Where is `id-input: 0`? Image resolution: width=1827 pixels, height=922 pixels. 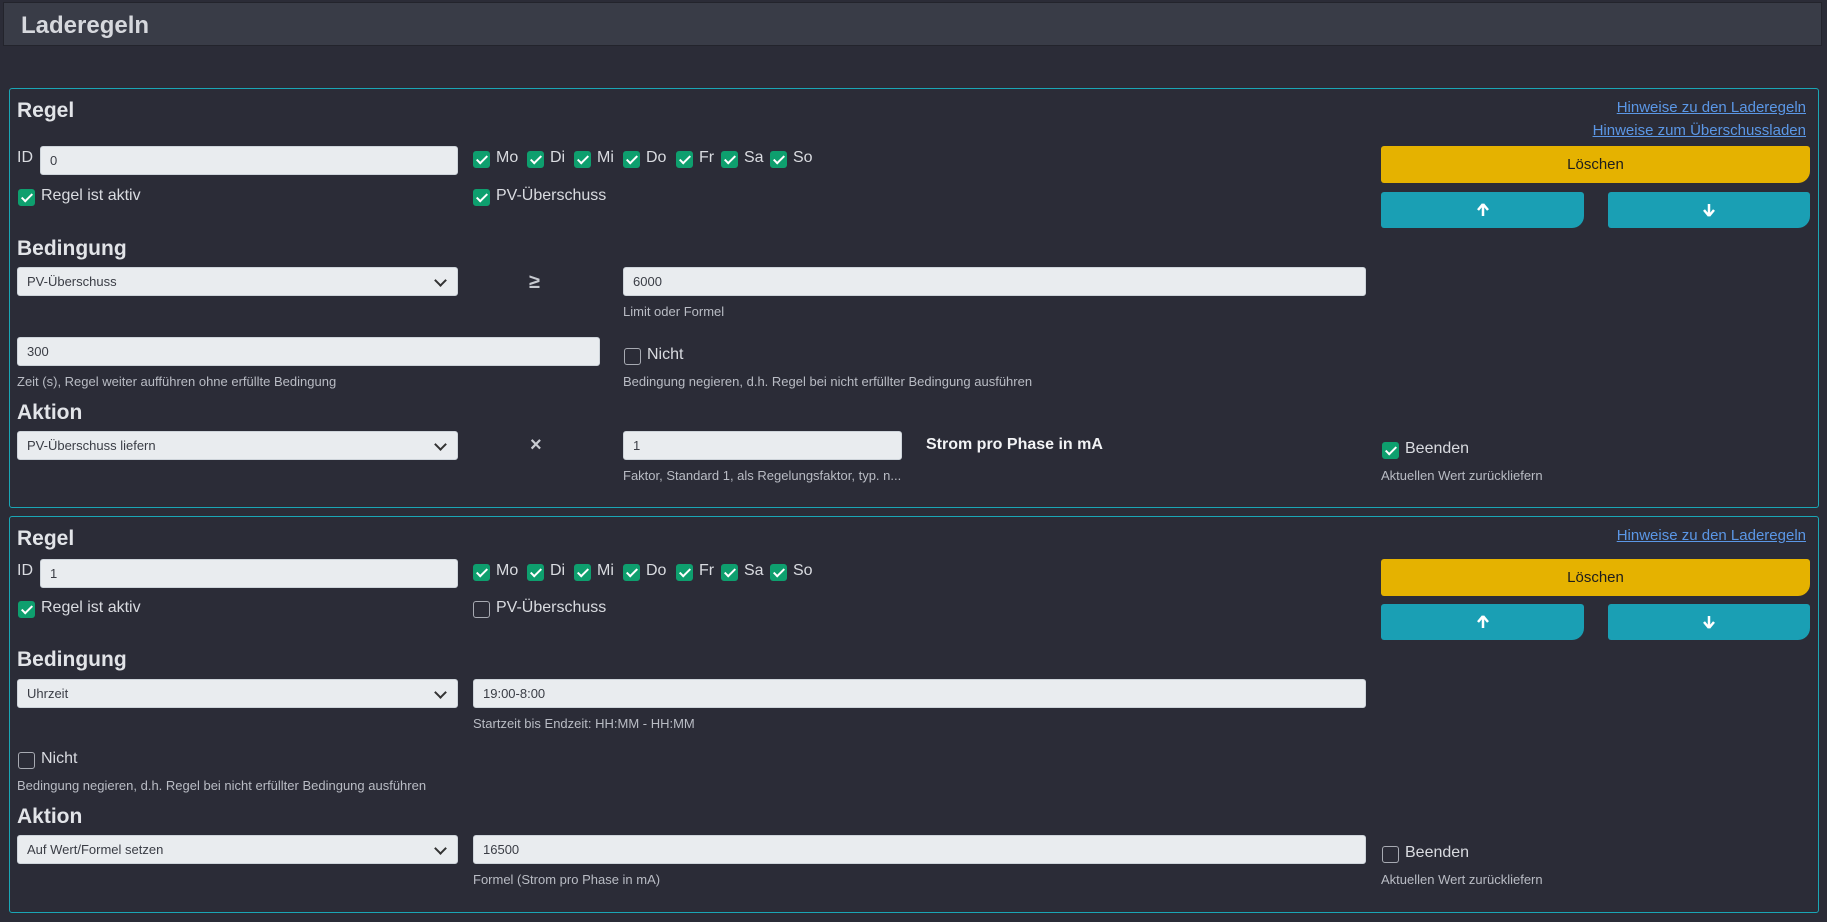 id-input: 0 is located at coordinates (249, 160).